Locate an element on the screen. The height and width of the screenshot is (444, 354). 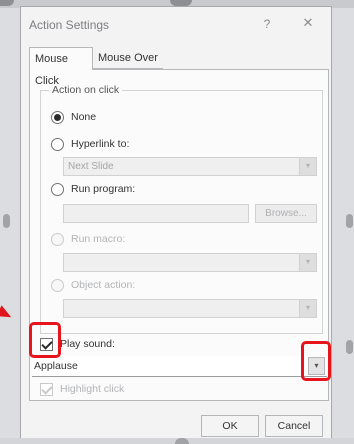
tab-mouse-click: Mouse Click is located at coordinates (61, 67).